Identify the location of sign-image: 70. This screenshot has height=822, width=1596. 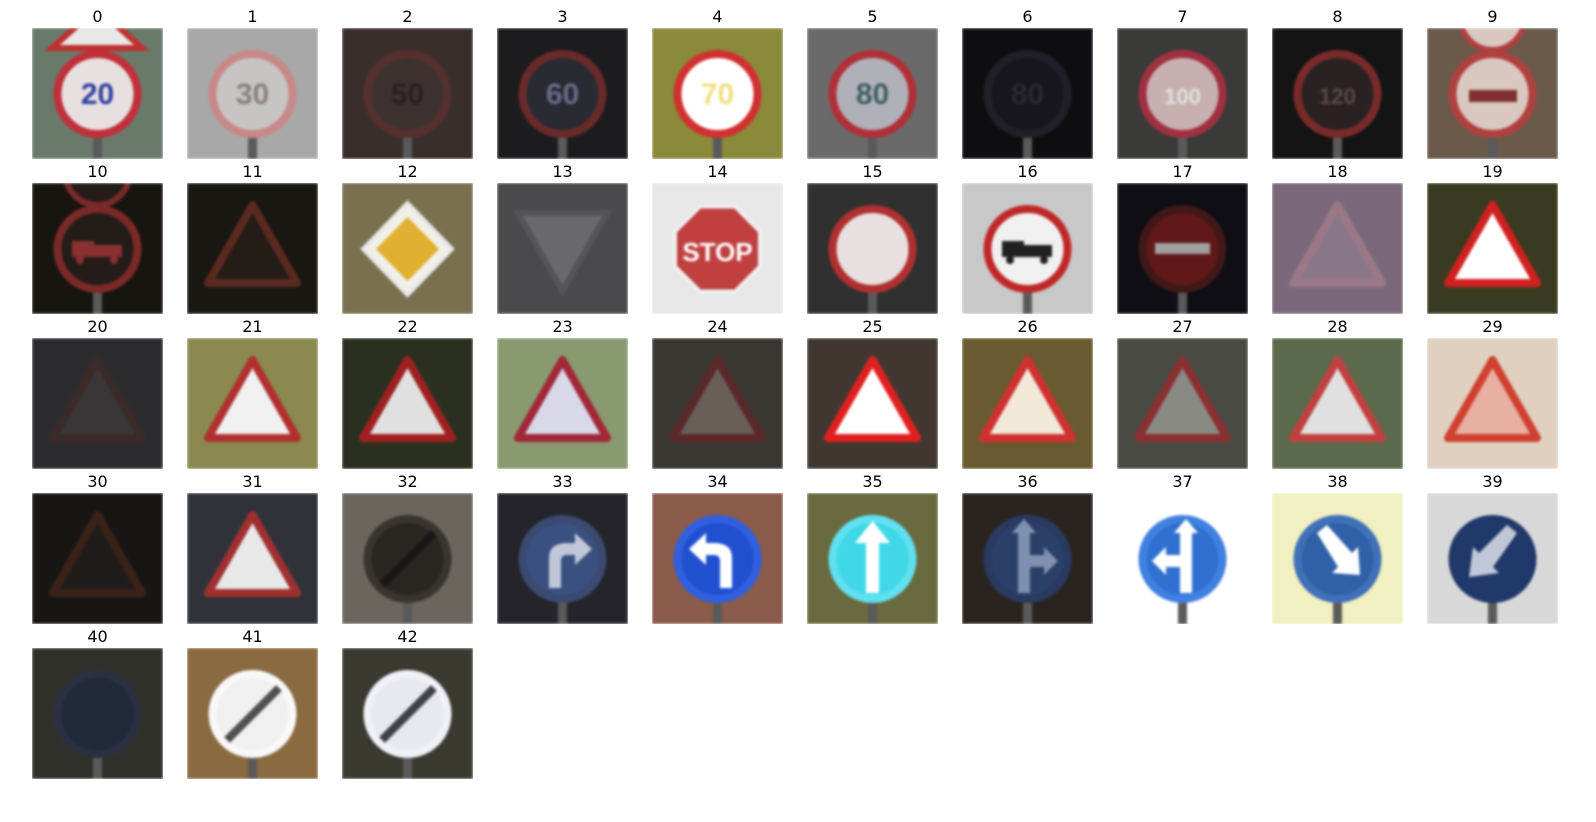
(717, 93).